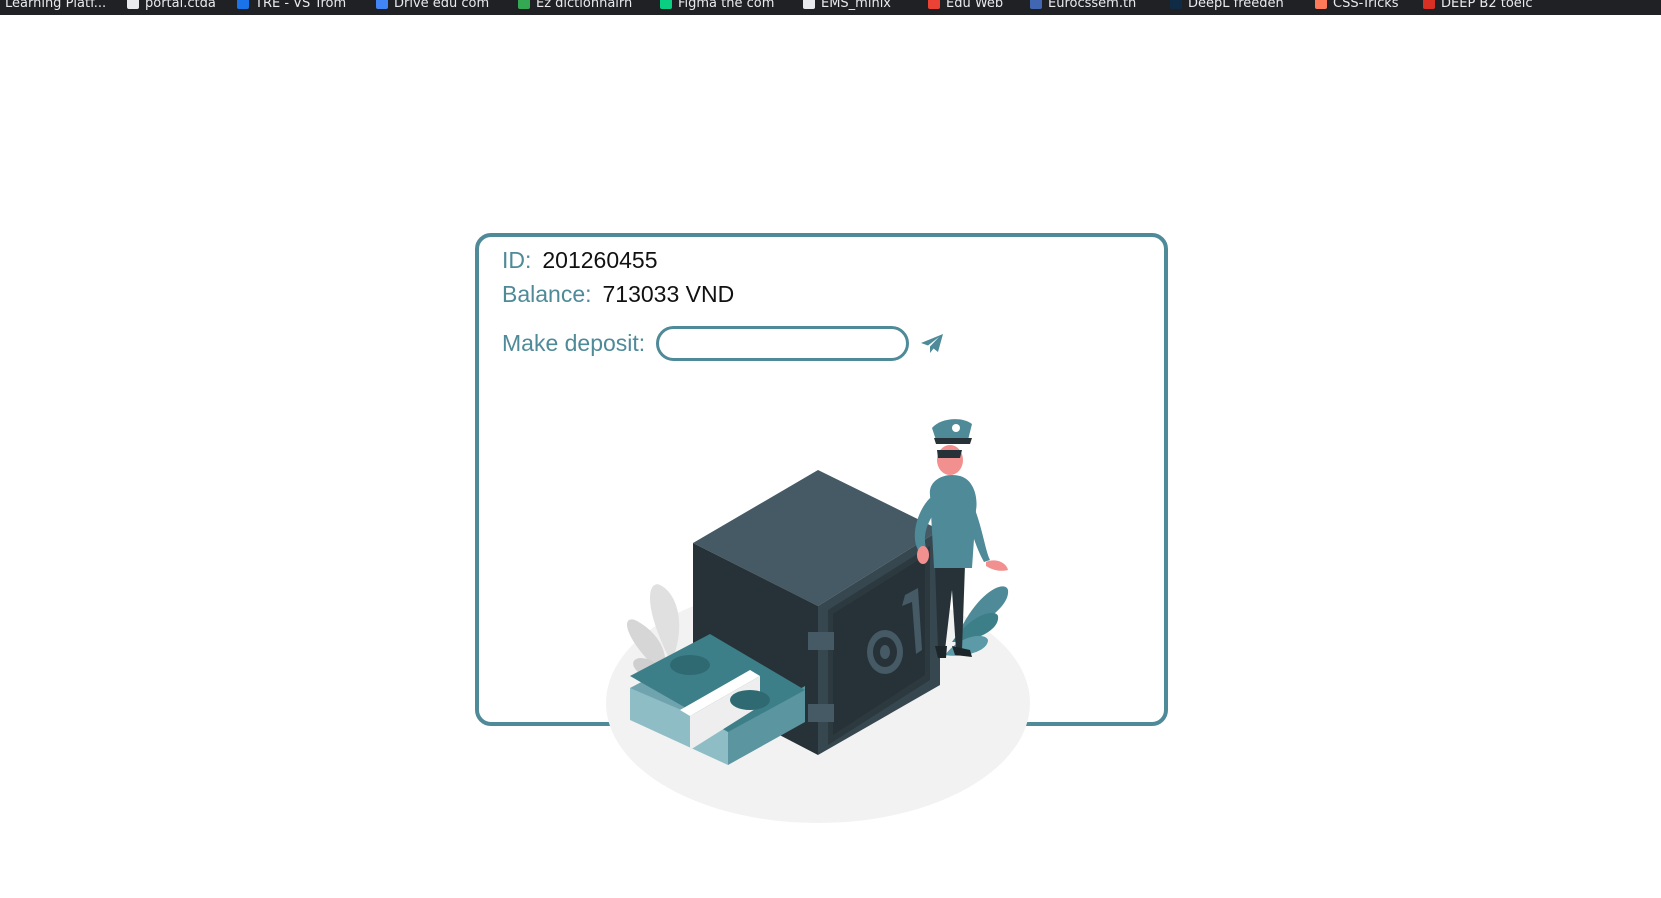 The width and height of the screenshot is (1661, 898). Describe the element at coordinates (574, 343) in the screenshot. I see `deposit-label: Make deposit:` at that location.